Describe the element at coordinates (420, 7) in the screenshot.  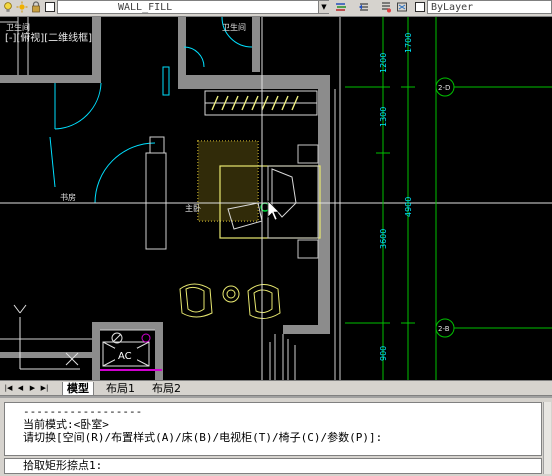
I see `color-control-icon` at that location.